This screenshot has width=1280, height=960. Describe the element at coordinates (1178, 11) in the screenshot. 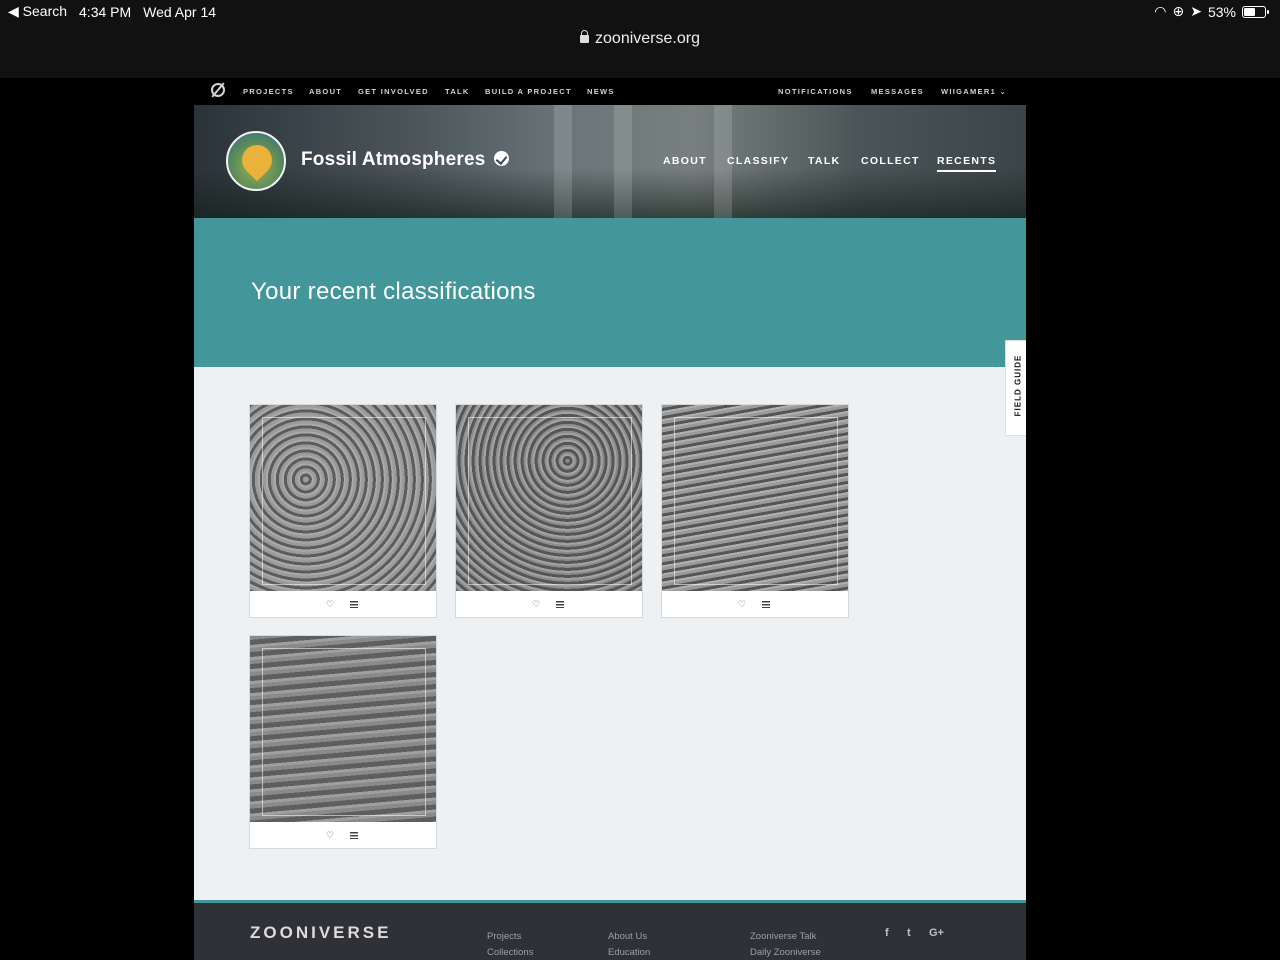

I see `orientation-lock-icon: ⊕` at that location.